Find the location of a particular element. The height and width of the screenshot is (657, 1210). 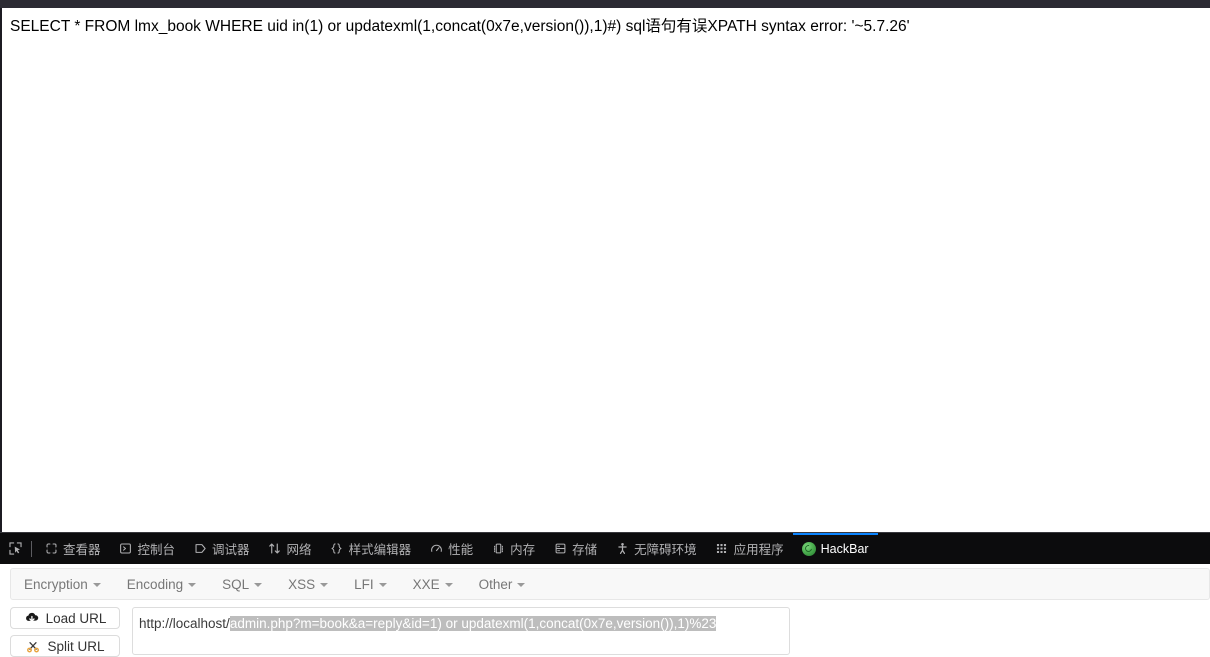

tab-performance-label: 性能 is located at coordinates (461, 550).